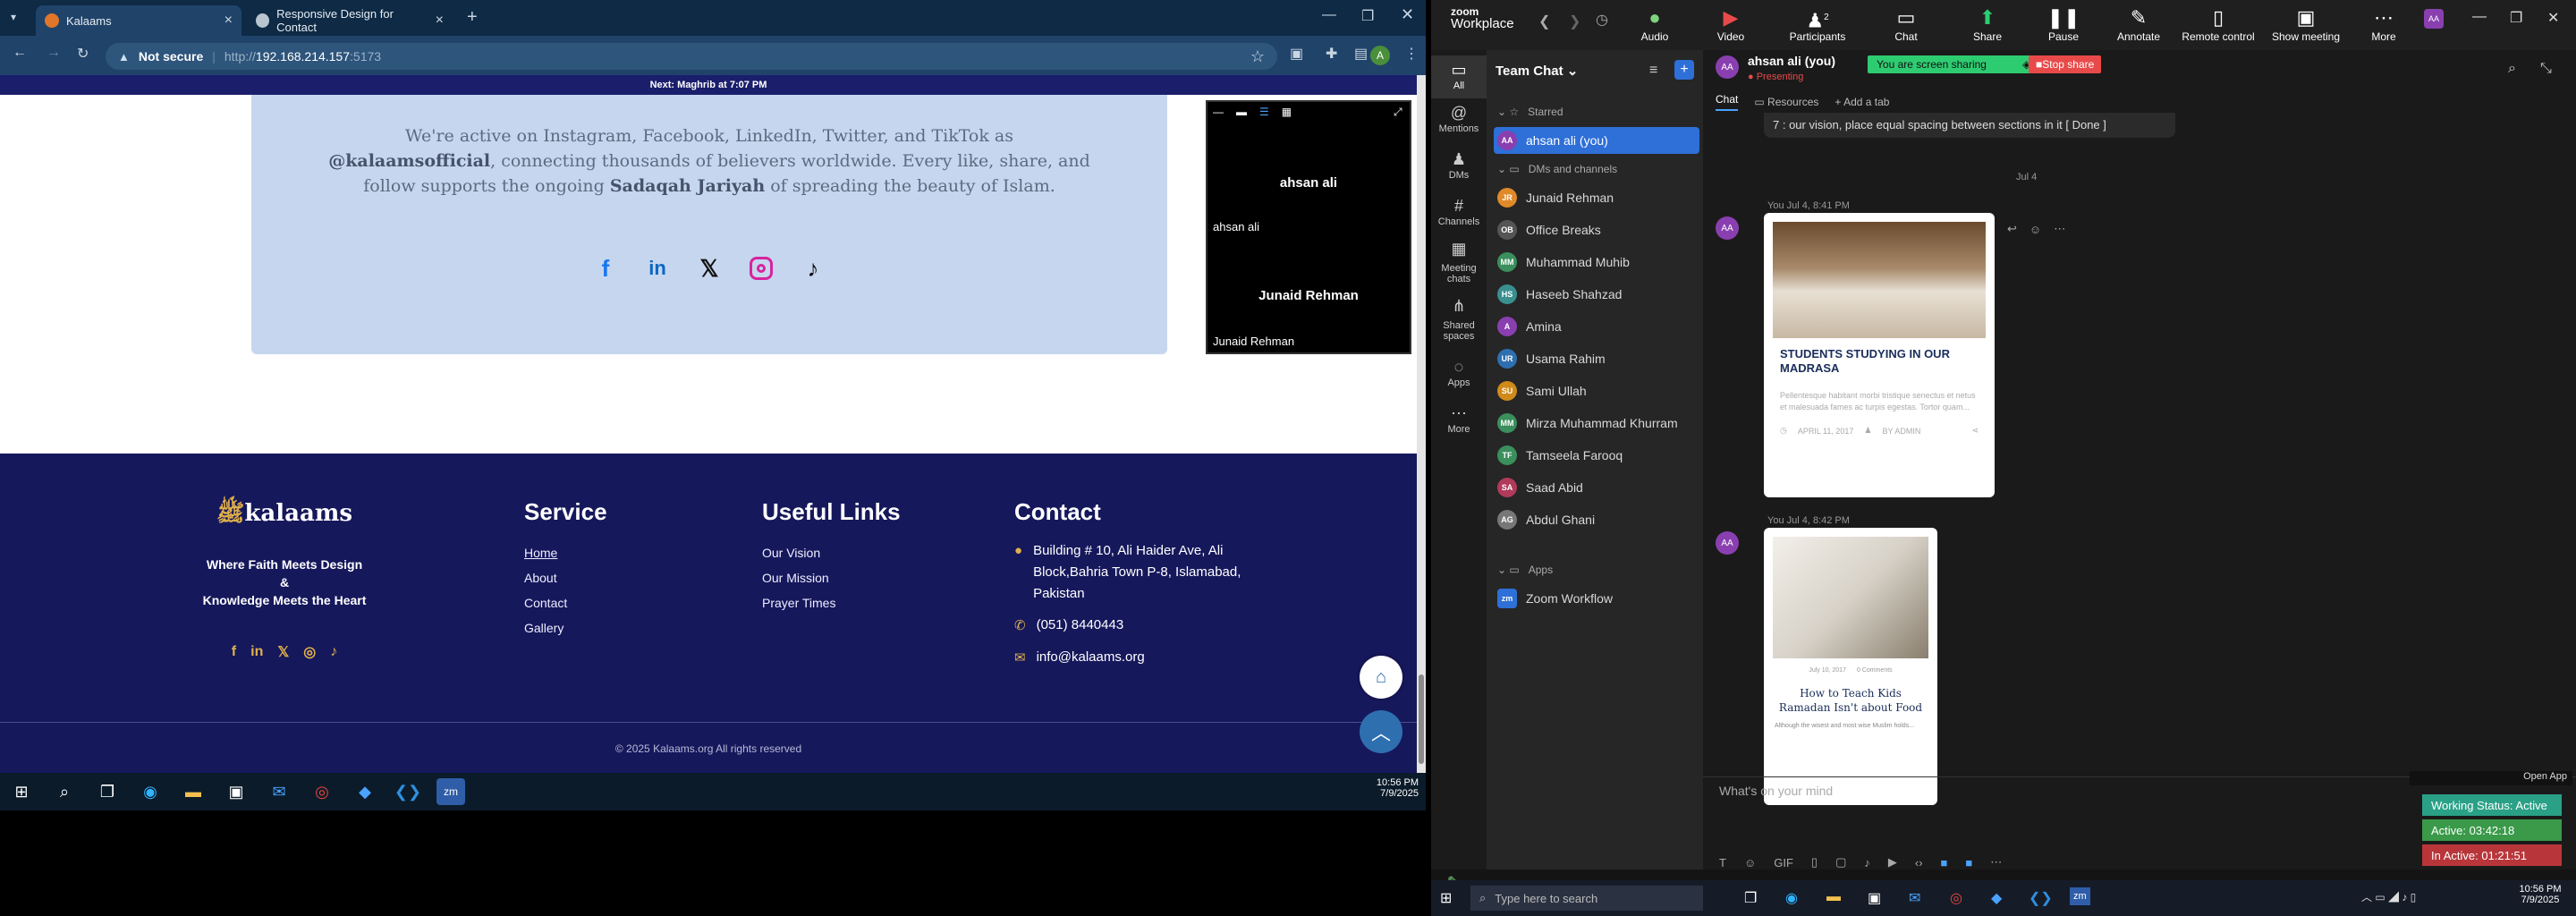  I want to click on app-icon: ■, so click(1944, 862).